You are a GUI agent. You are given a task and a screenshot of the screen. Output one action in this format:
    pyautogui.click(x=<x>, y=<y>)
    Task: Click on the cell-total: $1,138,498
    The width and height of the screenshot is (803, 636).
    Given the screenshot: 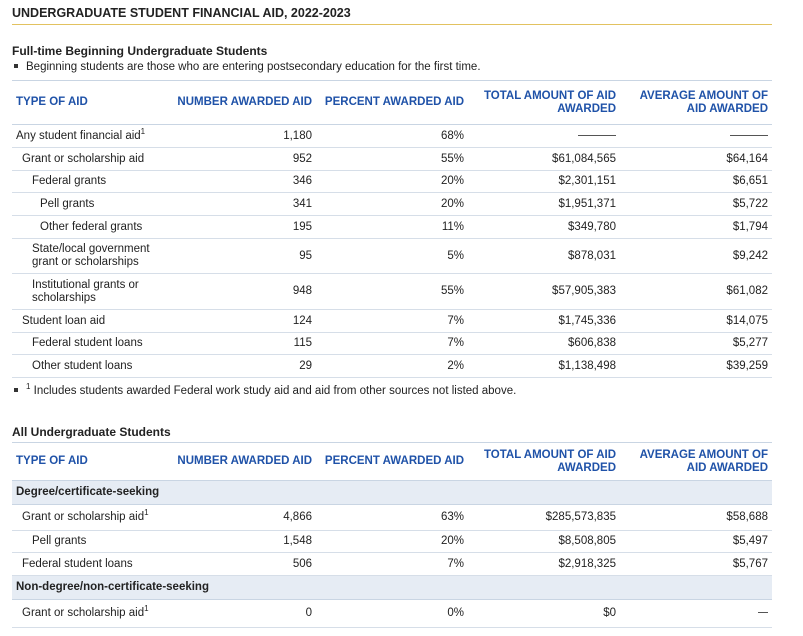 What is the action you would take?
    pyautogui.click(x=544, y=366)
    